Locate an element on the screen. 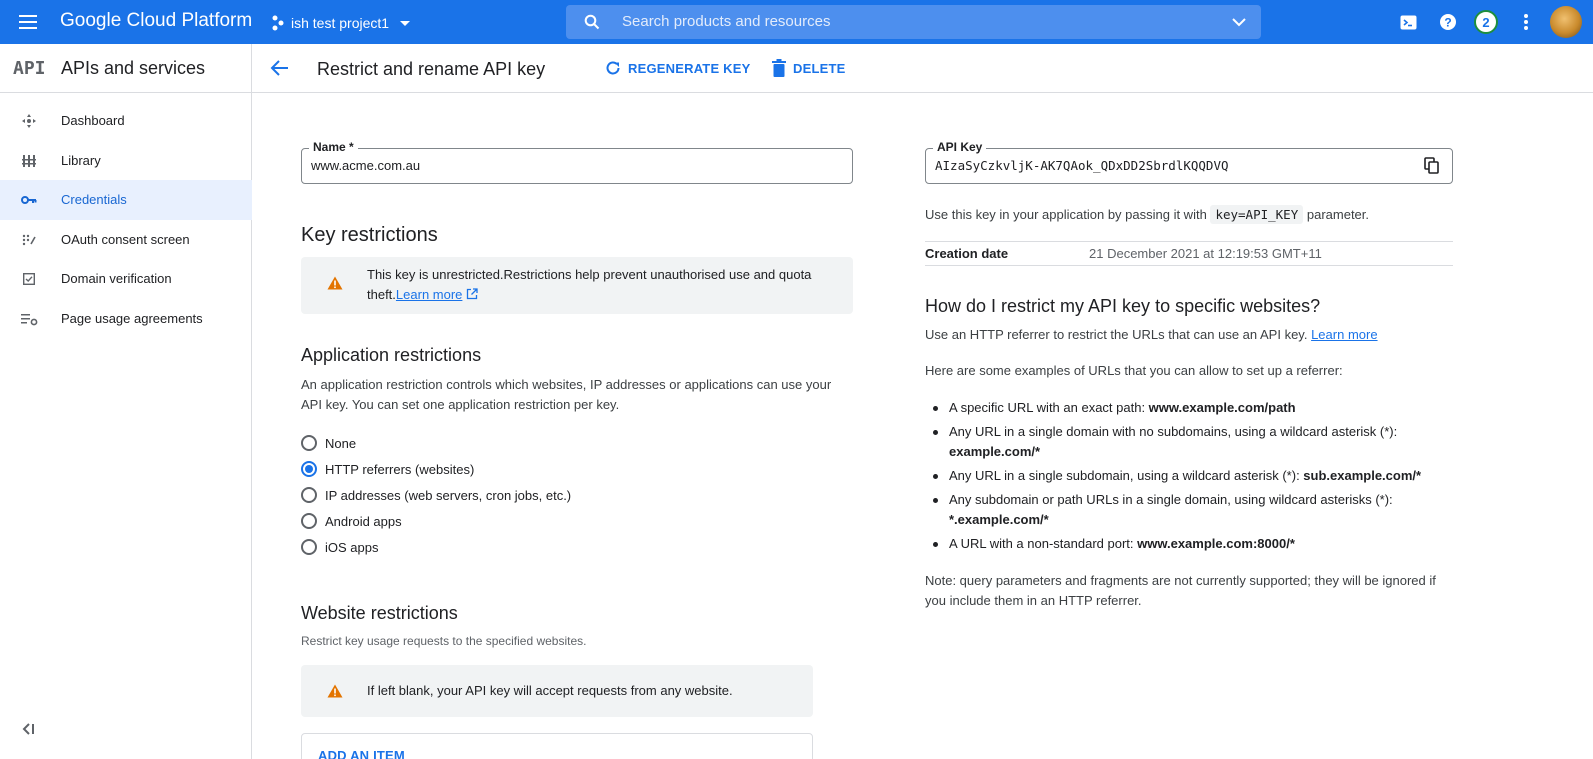 This screenshot has width=1593, height=759. regenerate-key-button: REGENERATE KEY is located at coordinates (677, 68).